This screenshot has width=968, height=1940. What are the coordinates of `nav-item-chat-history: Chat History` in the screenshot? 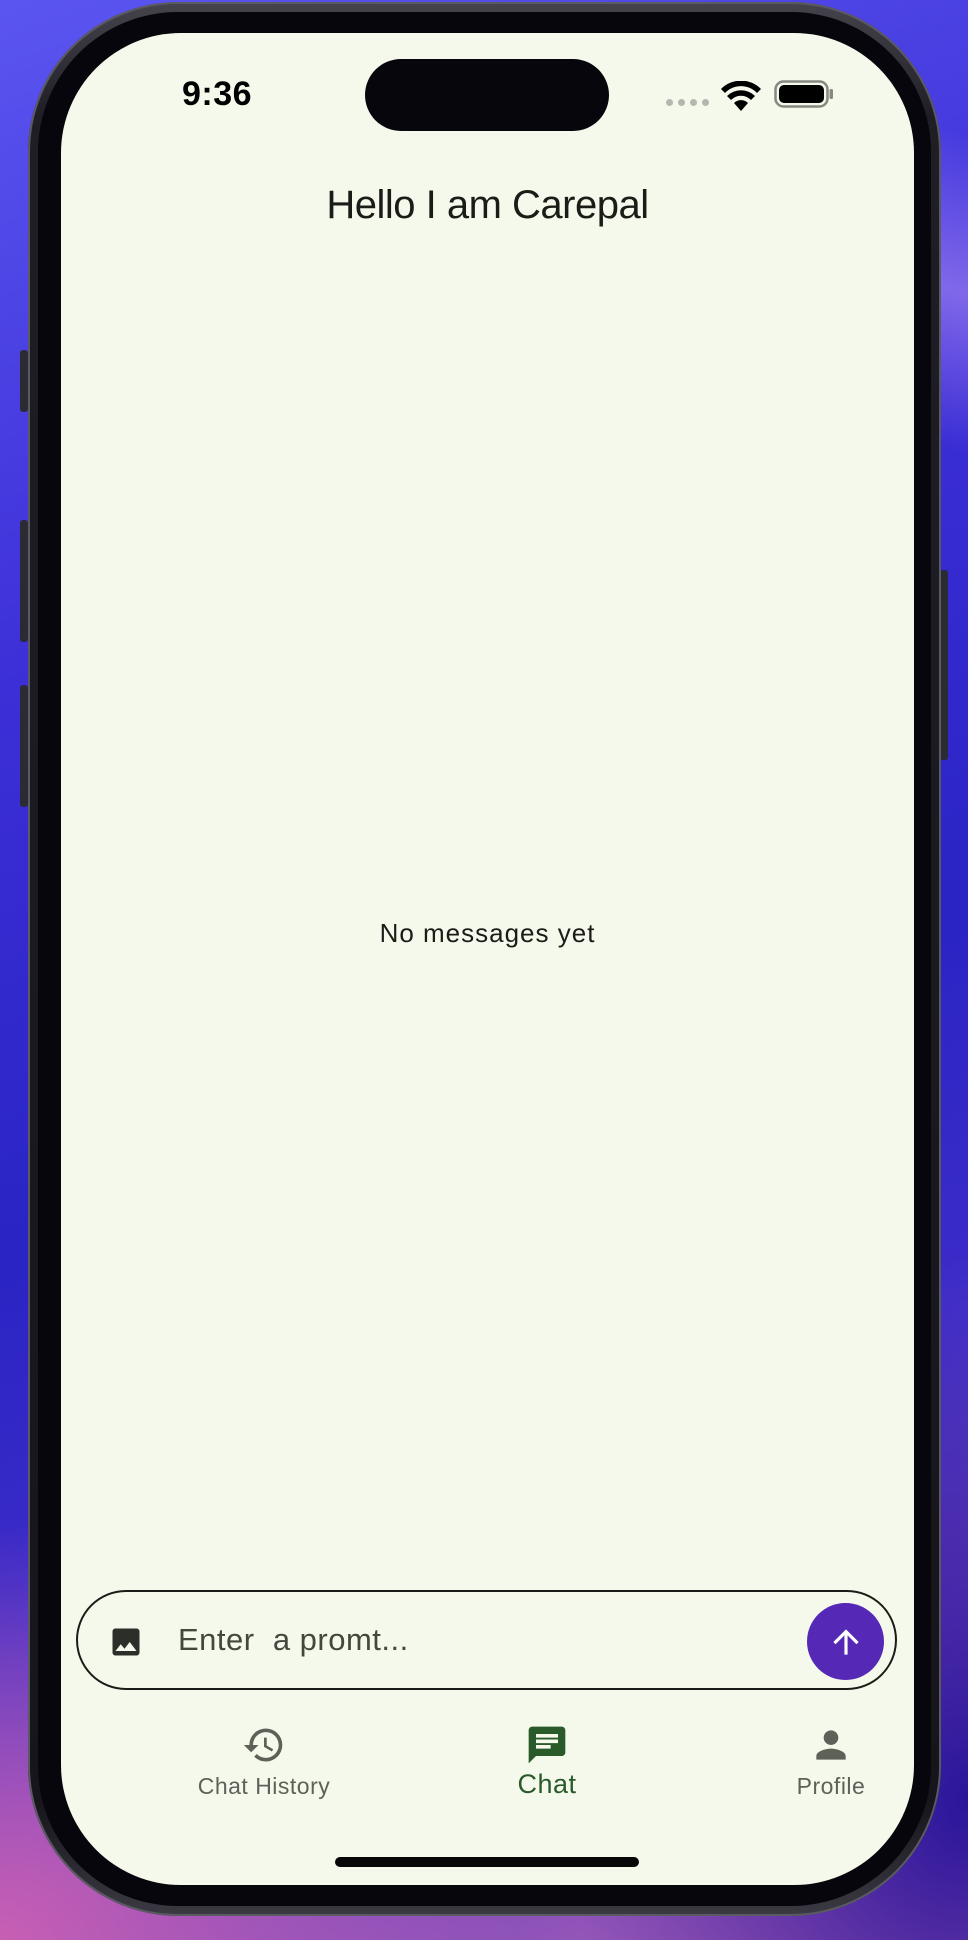 It's located at (264, 1761).